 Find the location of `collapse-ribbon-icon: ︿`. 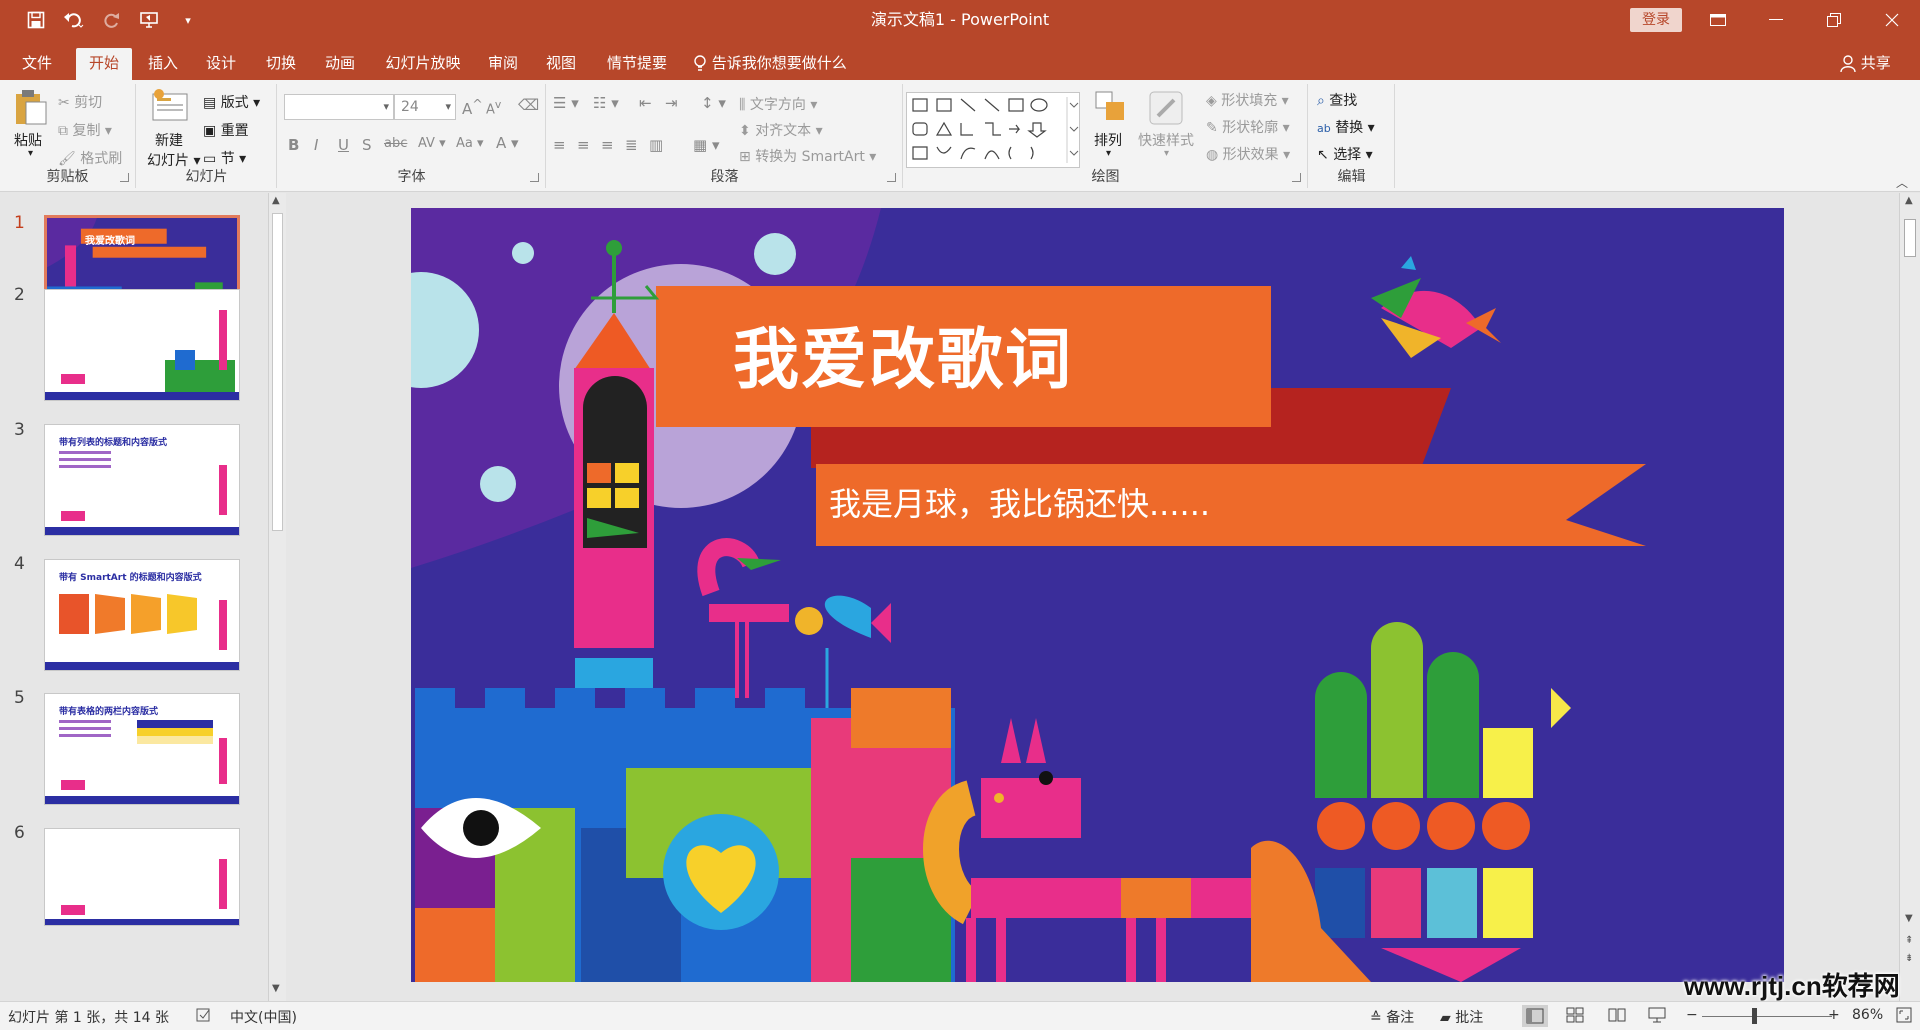

collapse-ribbon-icon: ︿ is located at coordinates (1902, 182).